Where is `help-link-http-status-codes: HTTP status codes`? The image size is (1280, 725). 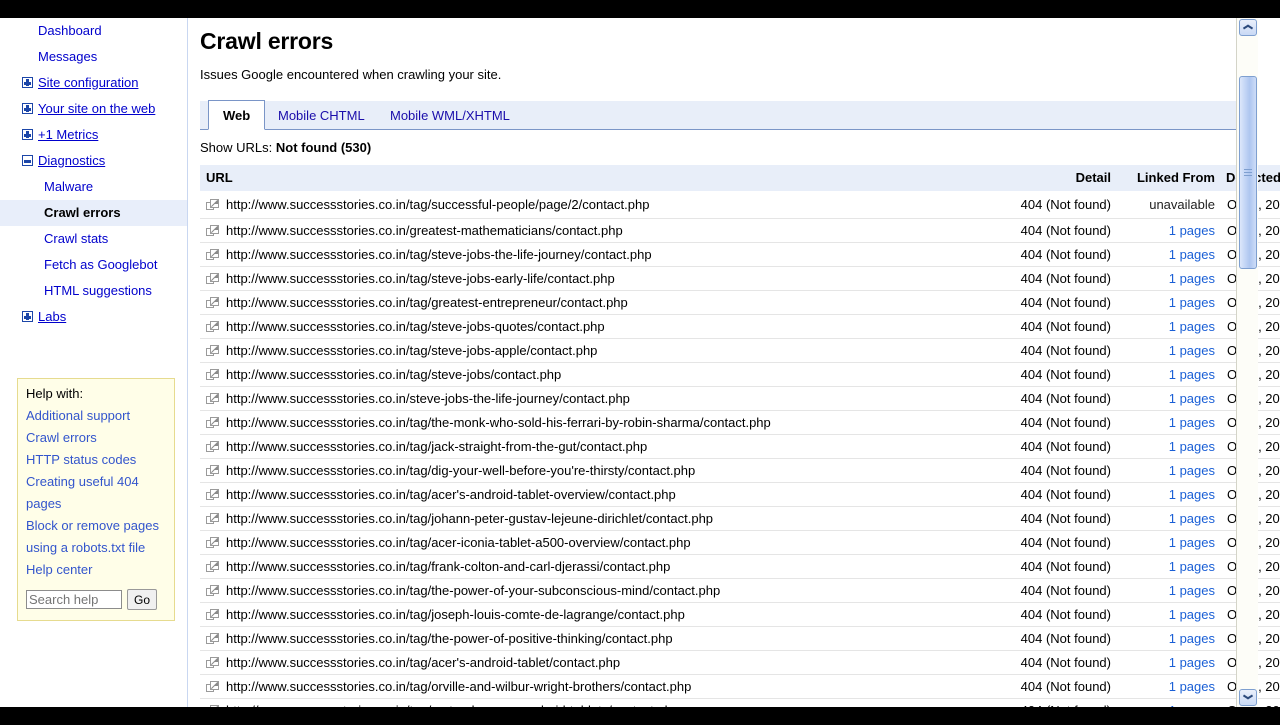
help-link-http-status-codes: HTTP status codes is located at coordinates (96, 460).